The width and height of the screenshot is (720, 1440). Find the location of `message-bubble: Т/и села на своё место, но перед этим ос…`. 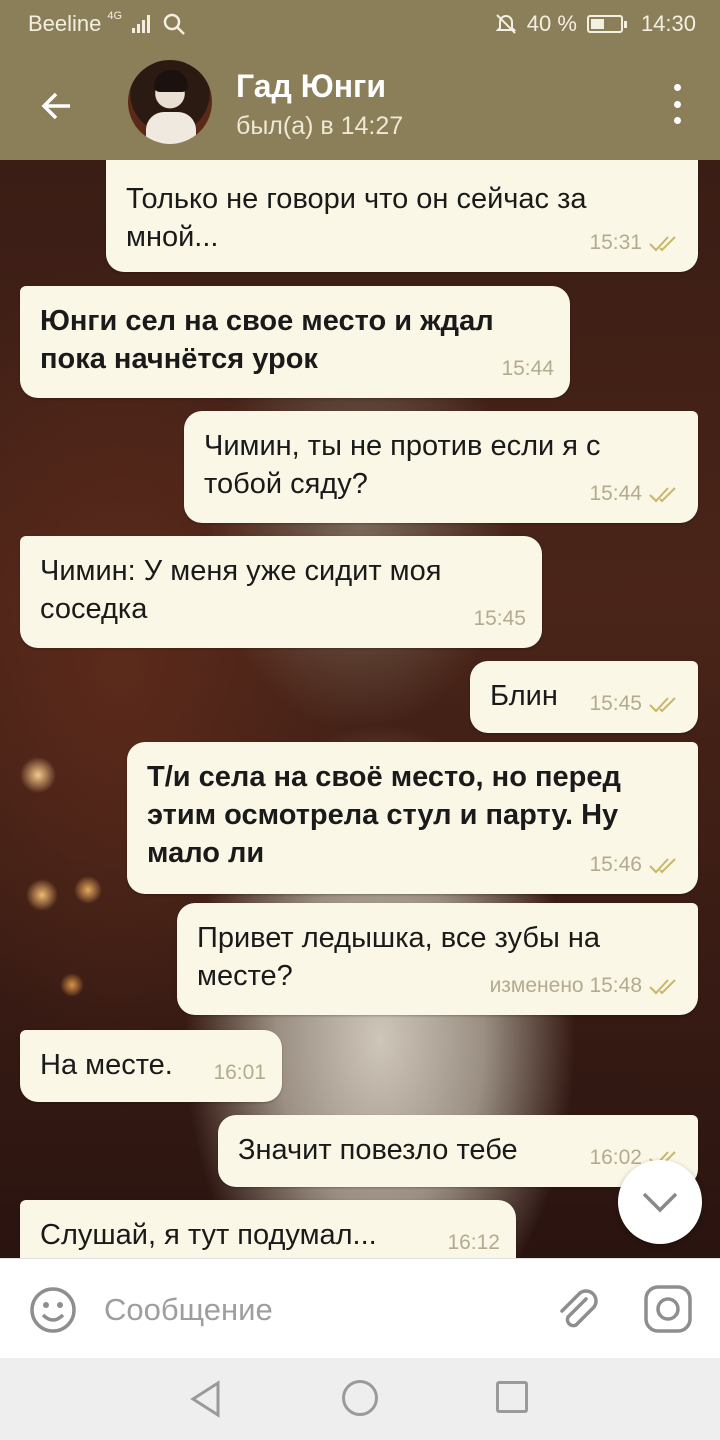

message-bubble: Т/и села на своё место, но перед этим ос… is located at coordinates (412, 818).